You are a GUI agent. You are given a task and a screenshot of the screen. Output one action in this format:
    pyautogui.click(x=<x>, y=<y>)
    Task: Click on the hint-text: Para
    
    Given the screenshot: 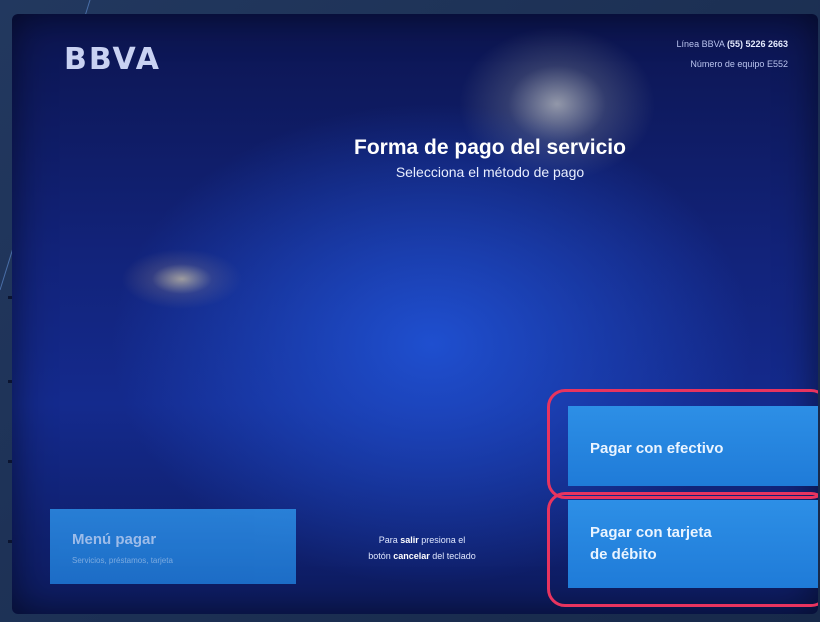 What is the action you would take?
    pyautogui.click(x=389, y=540)
    